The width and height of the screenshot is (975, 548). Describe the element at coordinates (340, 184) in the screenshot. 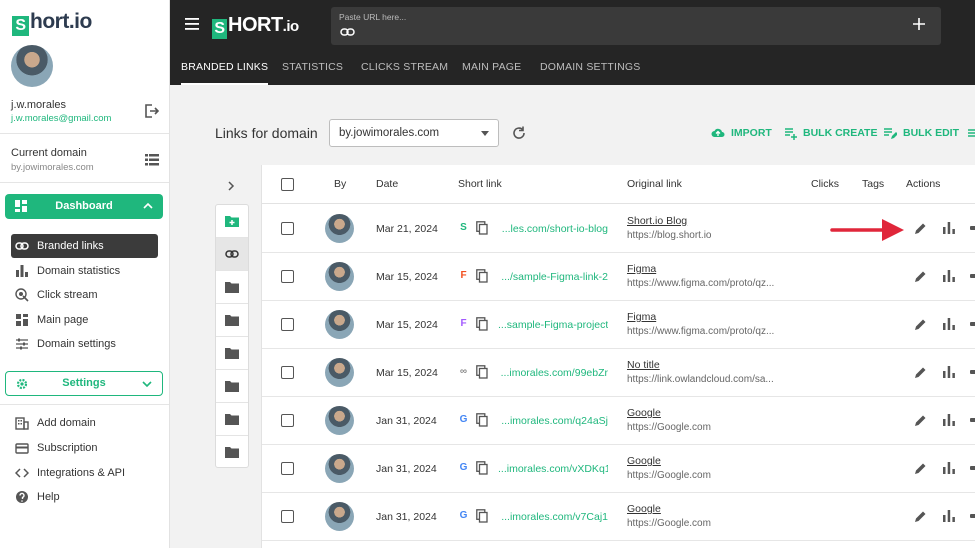

I see `column-header-by: By` at that location.